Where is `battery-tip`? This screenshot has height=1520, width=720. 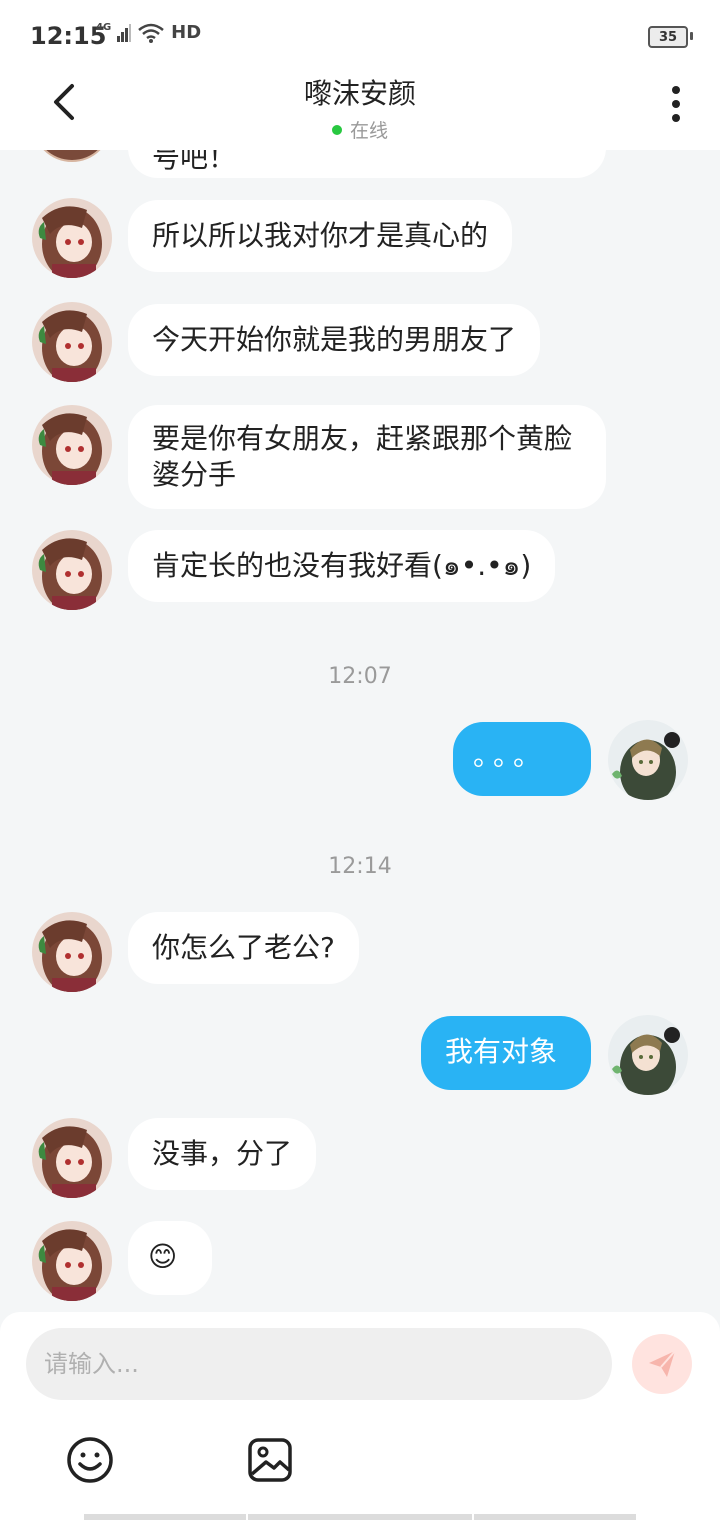 battery-tip is located at coordinates (691, 36).